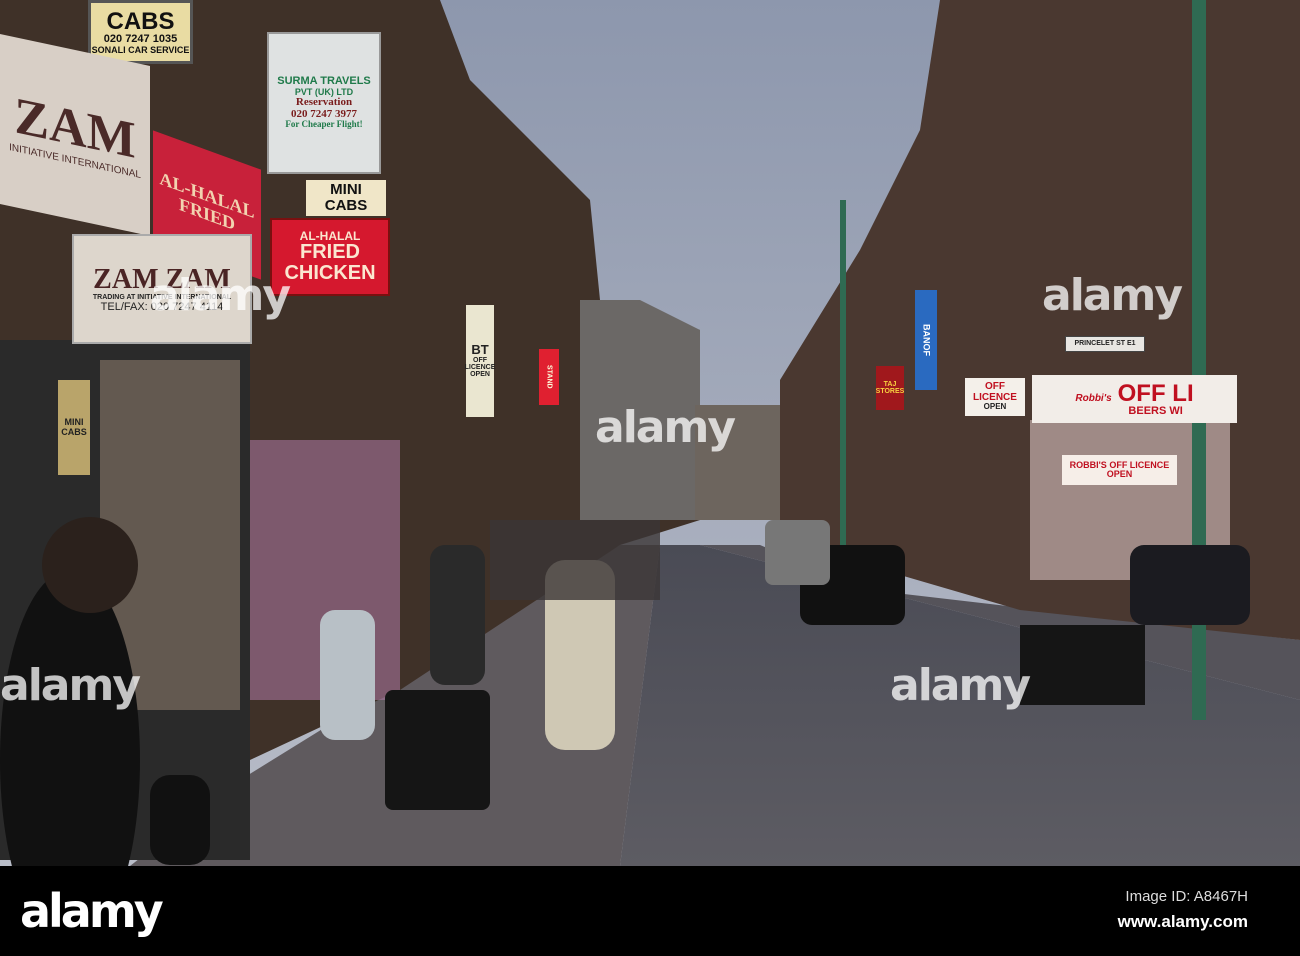  Describe the element at coordinates (1186, 896) in the screenshot. I see `image-id: Image ID: A8467H` at that location.